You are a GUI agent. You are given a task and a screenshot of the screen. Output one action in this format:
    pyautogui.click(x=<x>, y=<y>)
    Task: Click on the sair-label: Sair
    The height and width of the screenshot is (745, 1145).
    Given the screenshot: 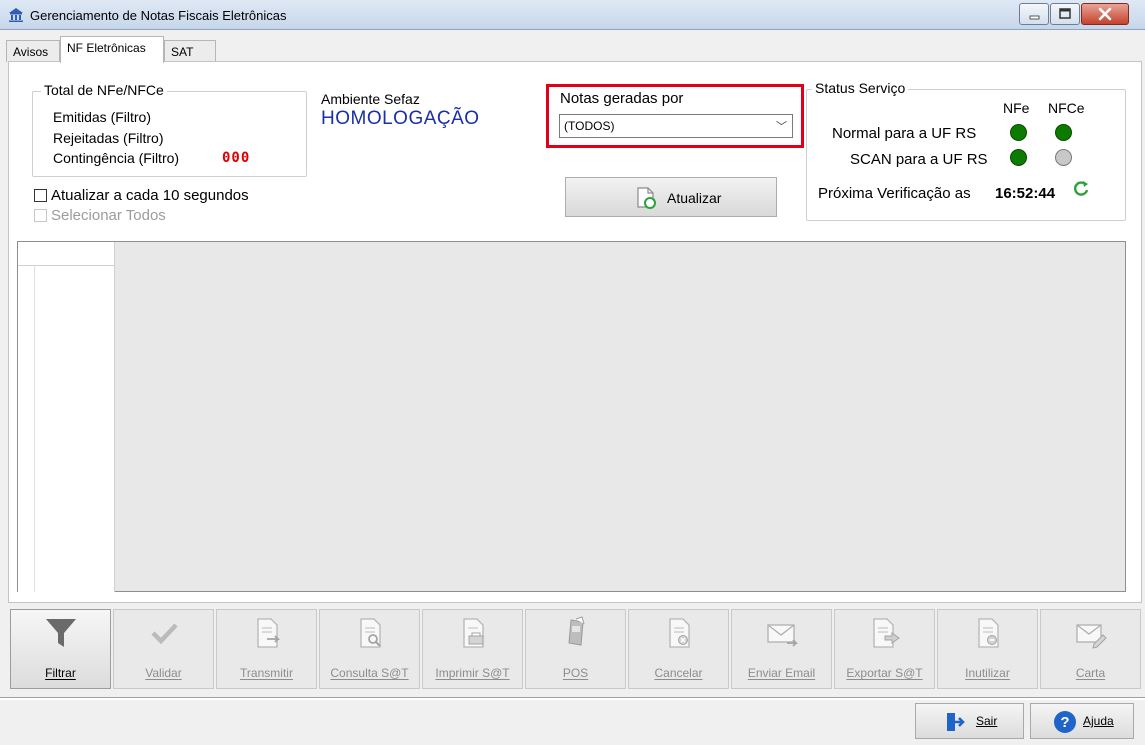 What is the action you would take?
    pyautogui.click(x=987, y=721)
    